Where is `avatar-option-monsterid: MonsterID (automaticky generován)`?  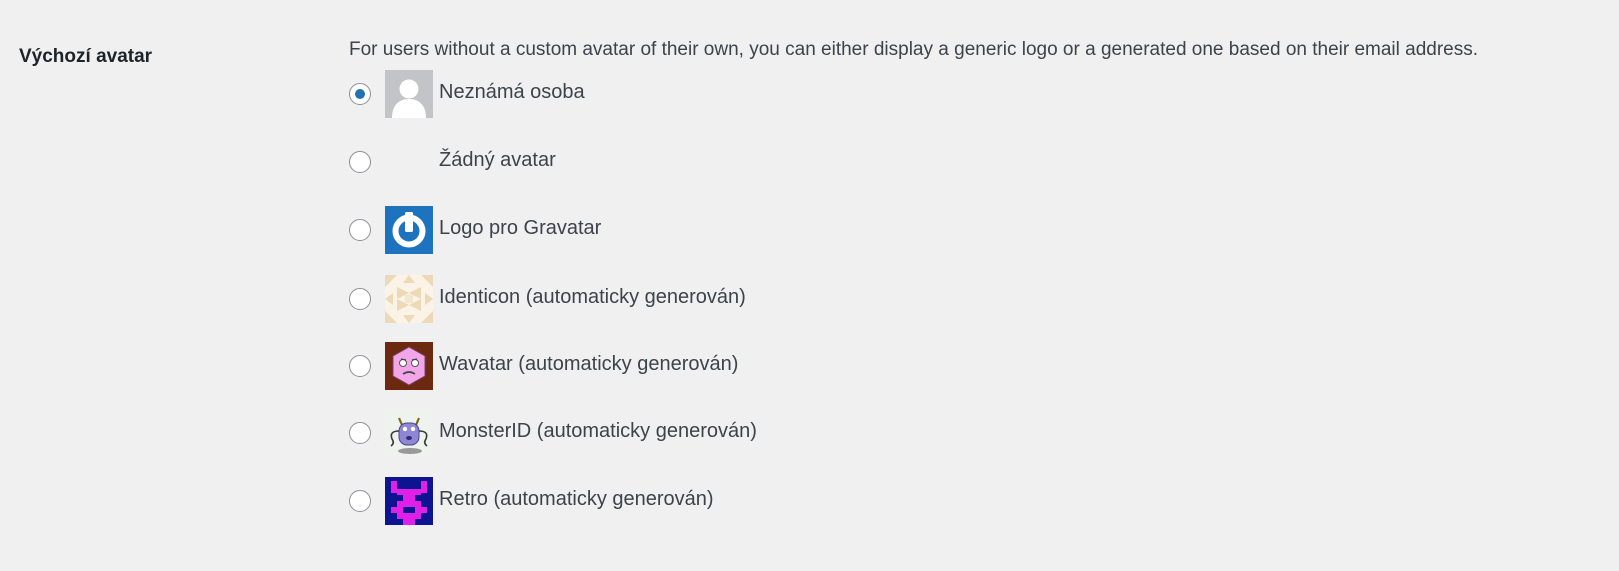
avatar-option-monsterid: MonsterID (automaticky generován) is located at coordinates (749, 433).